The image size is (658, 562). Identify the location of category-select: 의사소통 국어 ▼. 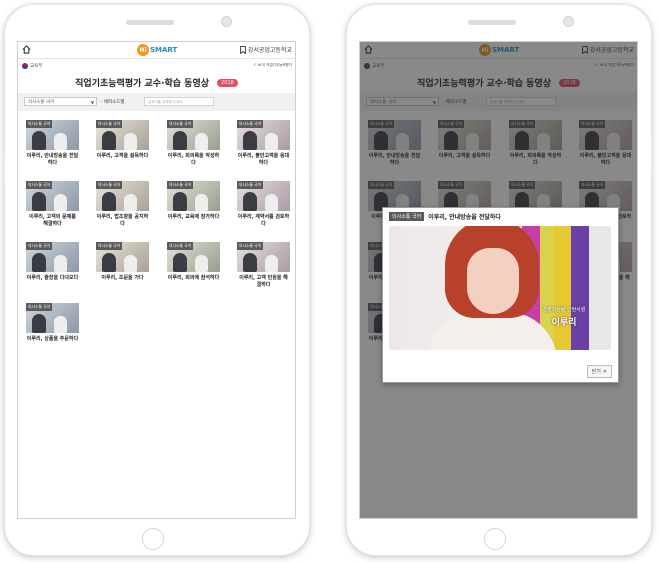
(60, 101).